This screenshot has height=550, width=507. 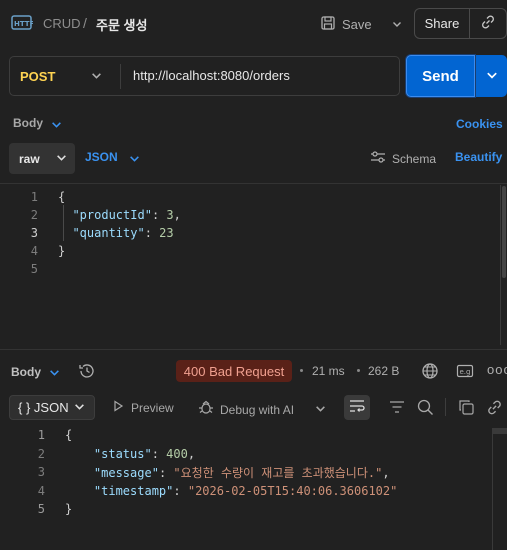 I want to click on response-format-label: { } JSON, so click(x=43, y=407).